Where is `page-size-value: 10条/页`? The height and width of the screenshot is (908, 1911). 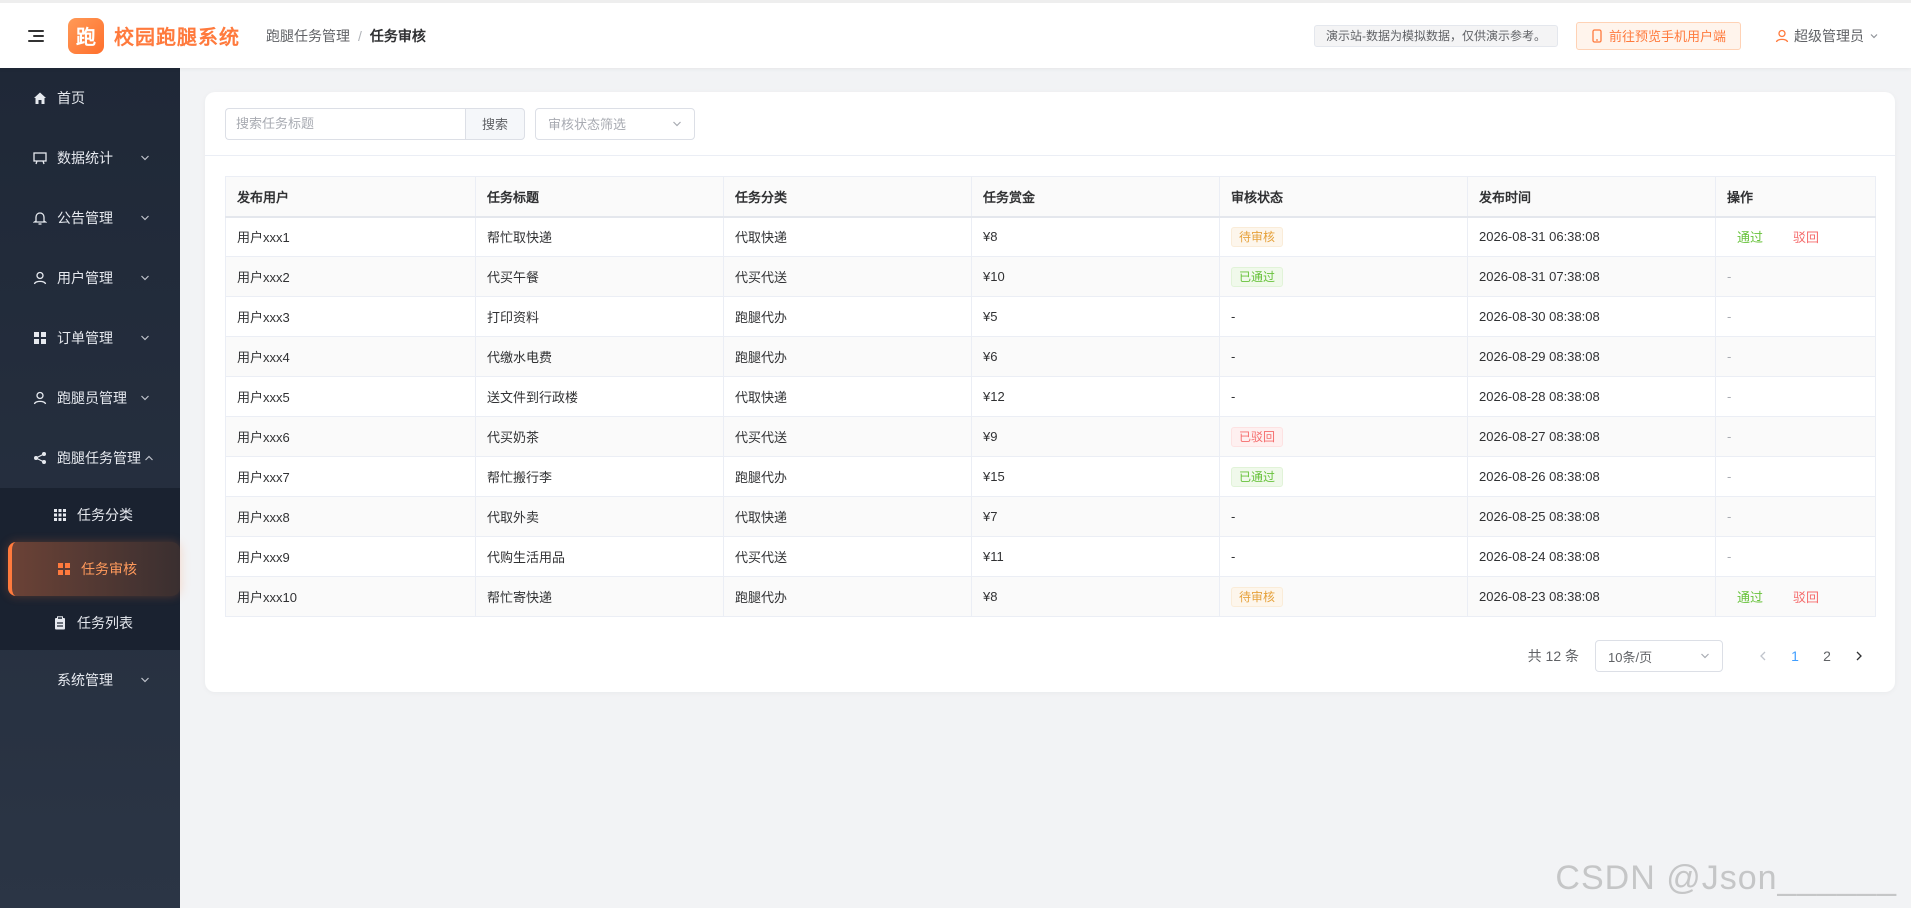 page-size-value: 10条/页 is located at coordinates (1630, 657).